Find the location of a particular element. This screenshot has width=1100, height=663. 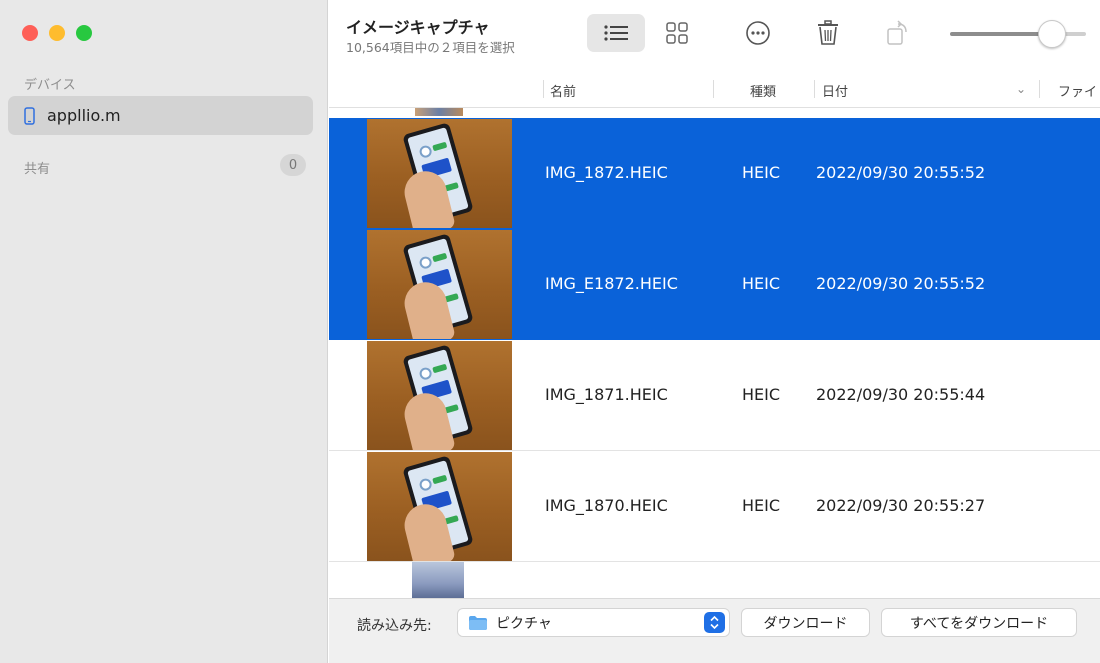

selection-status: 10,564項目中の２項目を選択 is located at coordinates (430, 47).